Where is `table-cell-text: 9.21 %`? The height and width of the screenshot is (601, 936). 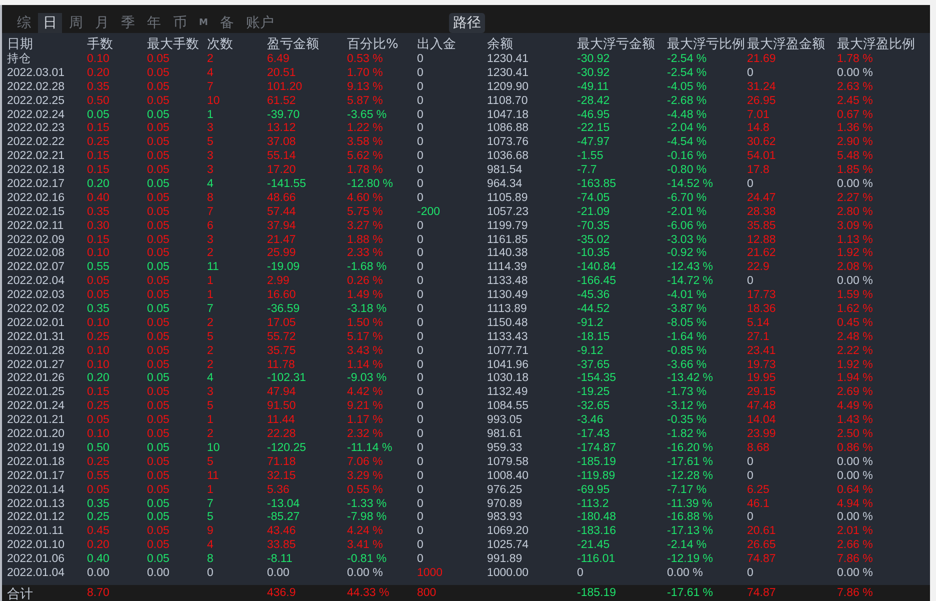 table-cell-text: 9.21 % is located at coordinates (365, 407).